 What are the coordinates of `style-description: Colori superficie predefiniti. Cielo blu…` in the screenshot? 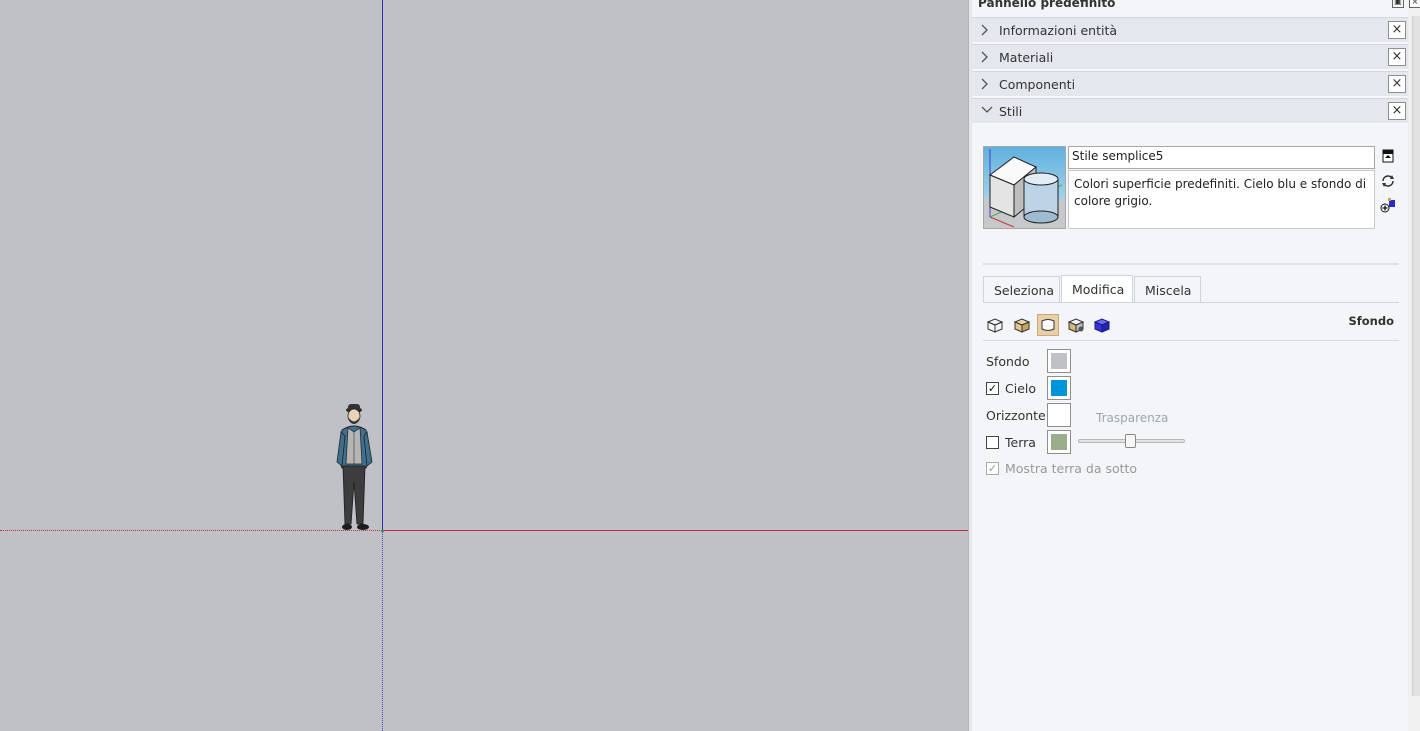 It's located at (1221, 199).